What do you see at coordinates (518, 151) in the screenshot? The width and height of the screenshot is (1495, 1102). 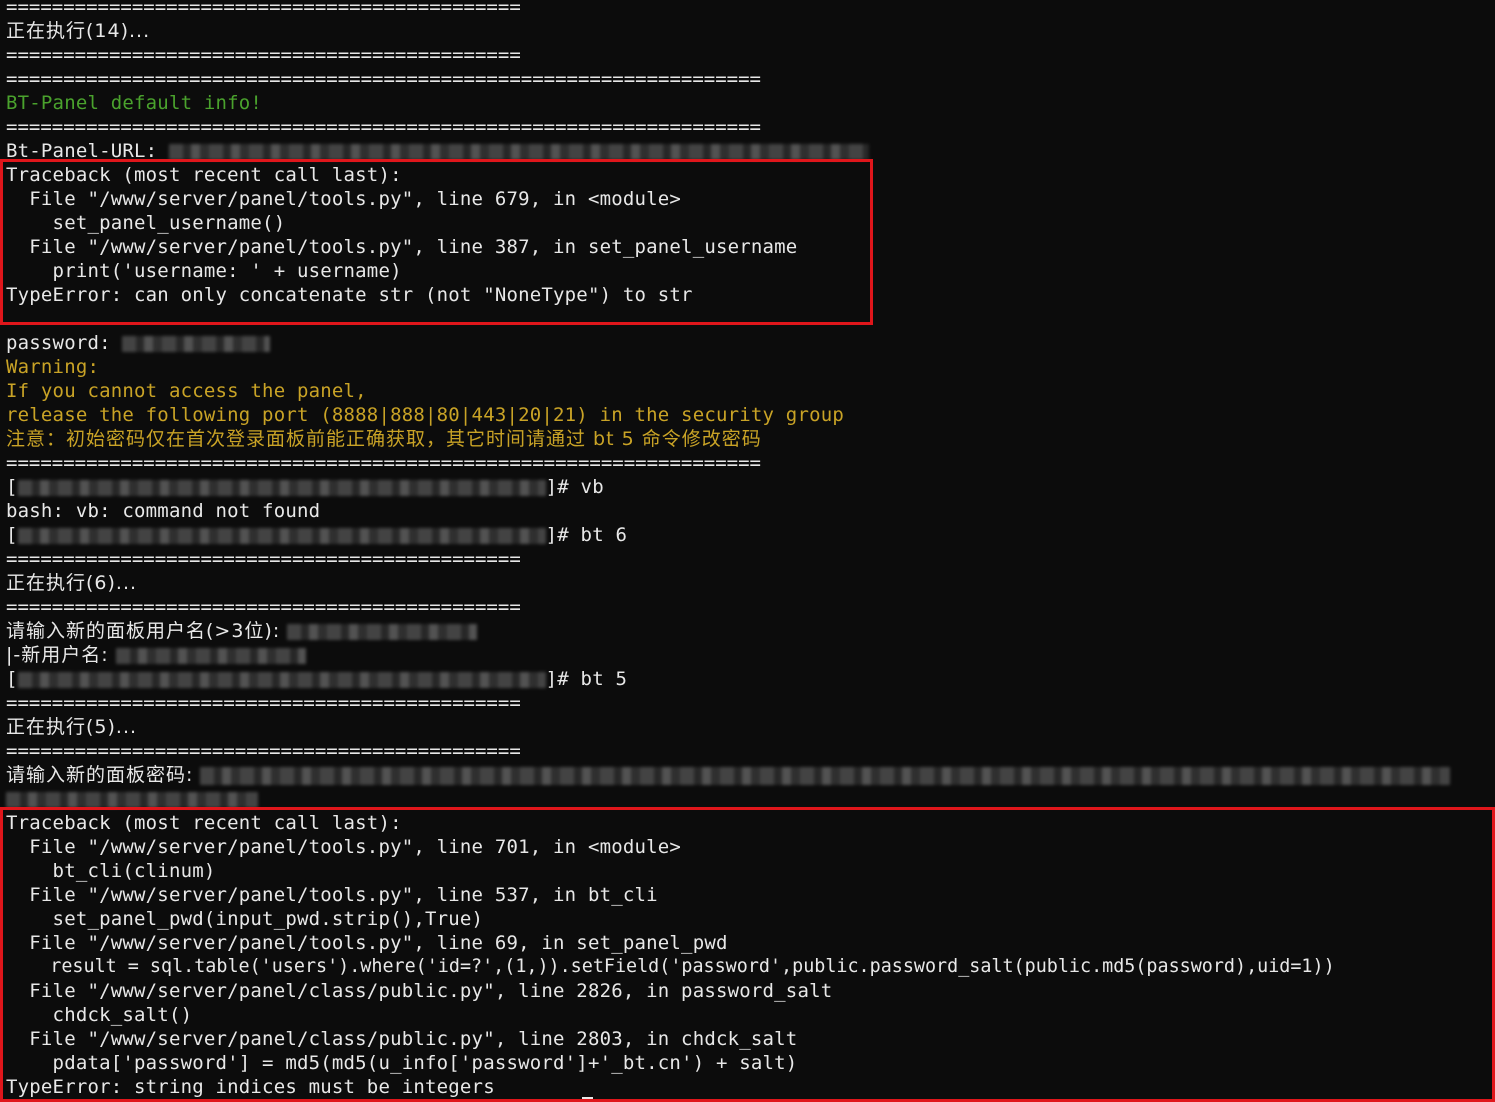 I see `redacted-url` at bounding box center [518, 151].